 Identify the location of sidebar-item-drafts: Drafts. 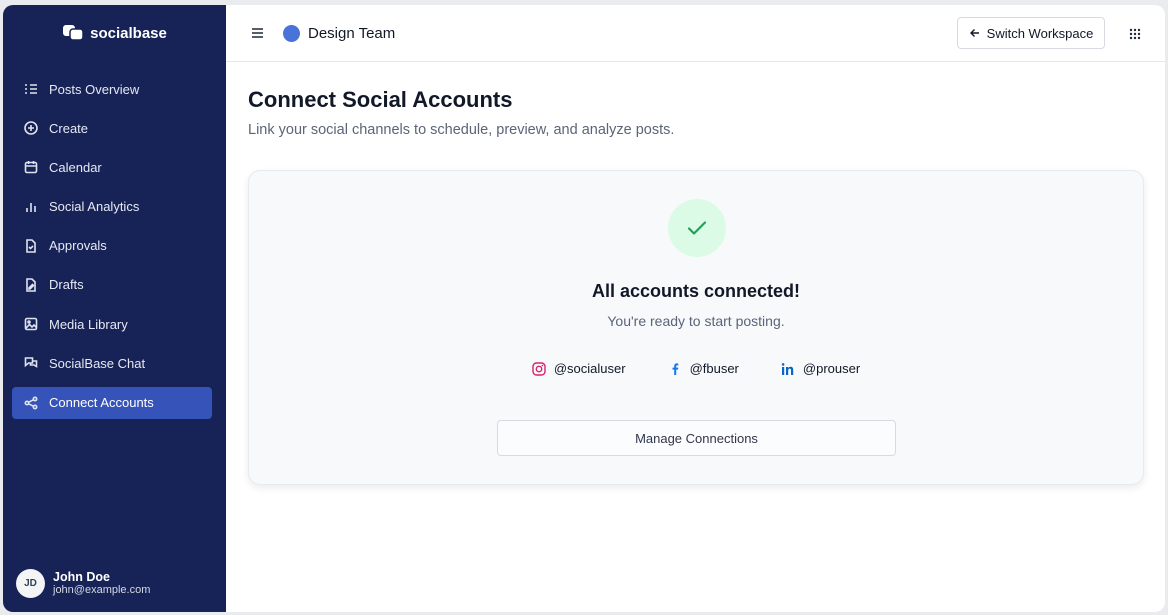
(112, 285).